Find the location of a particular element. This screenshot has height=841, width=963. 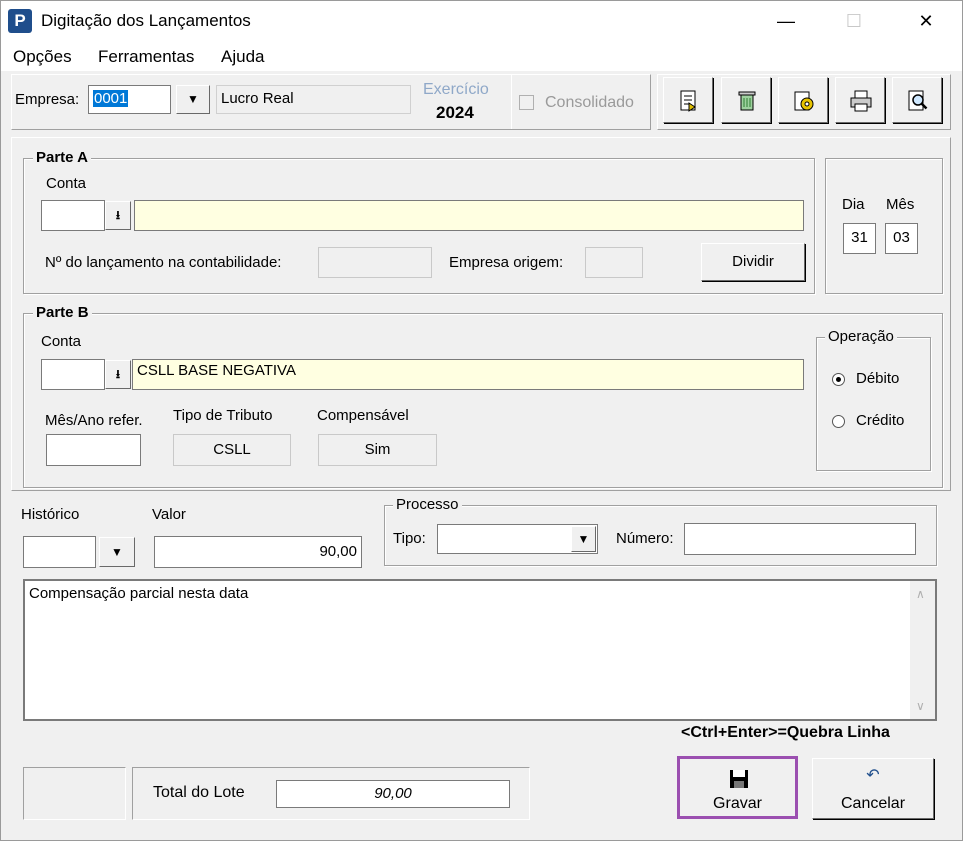

recycle-bin-icon is located at coordinates (747, 101).